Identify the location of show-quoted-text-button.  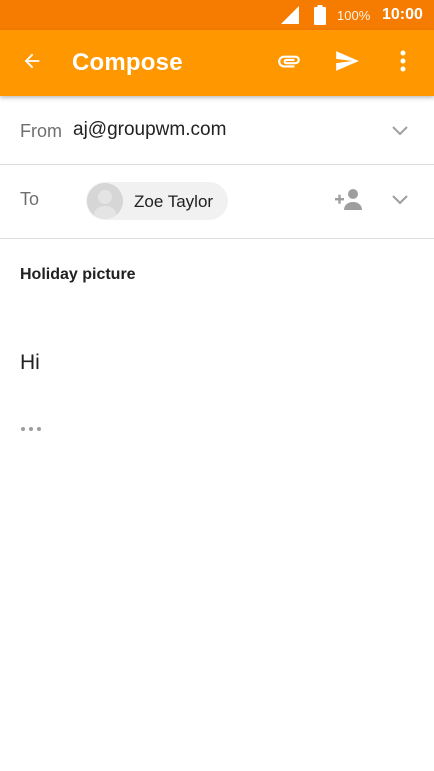
(35, 428).